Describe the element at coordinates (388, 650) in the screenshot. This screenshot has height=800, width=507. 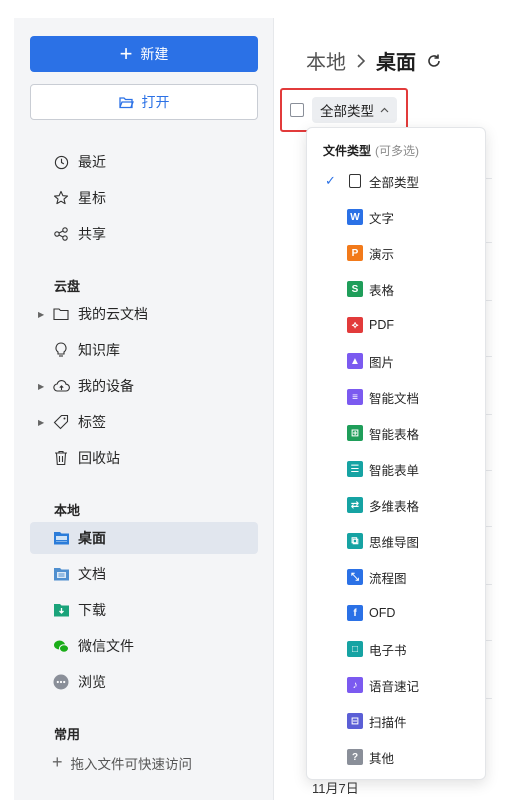
I see `file-type-option-label: 电子书` at that location.